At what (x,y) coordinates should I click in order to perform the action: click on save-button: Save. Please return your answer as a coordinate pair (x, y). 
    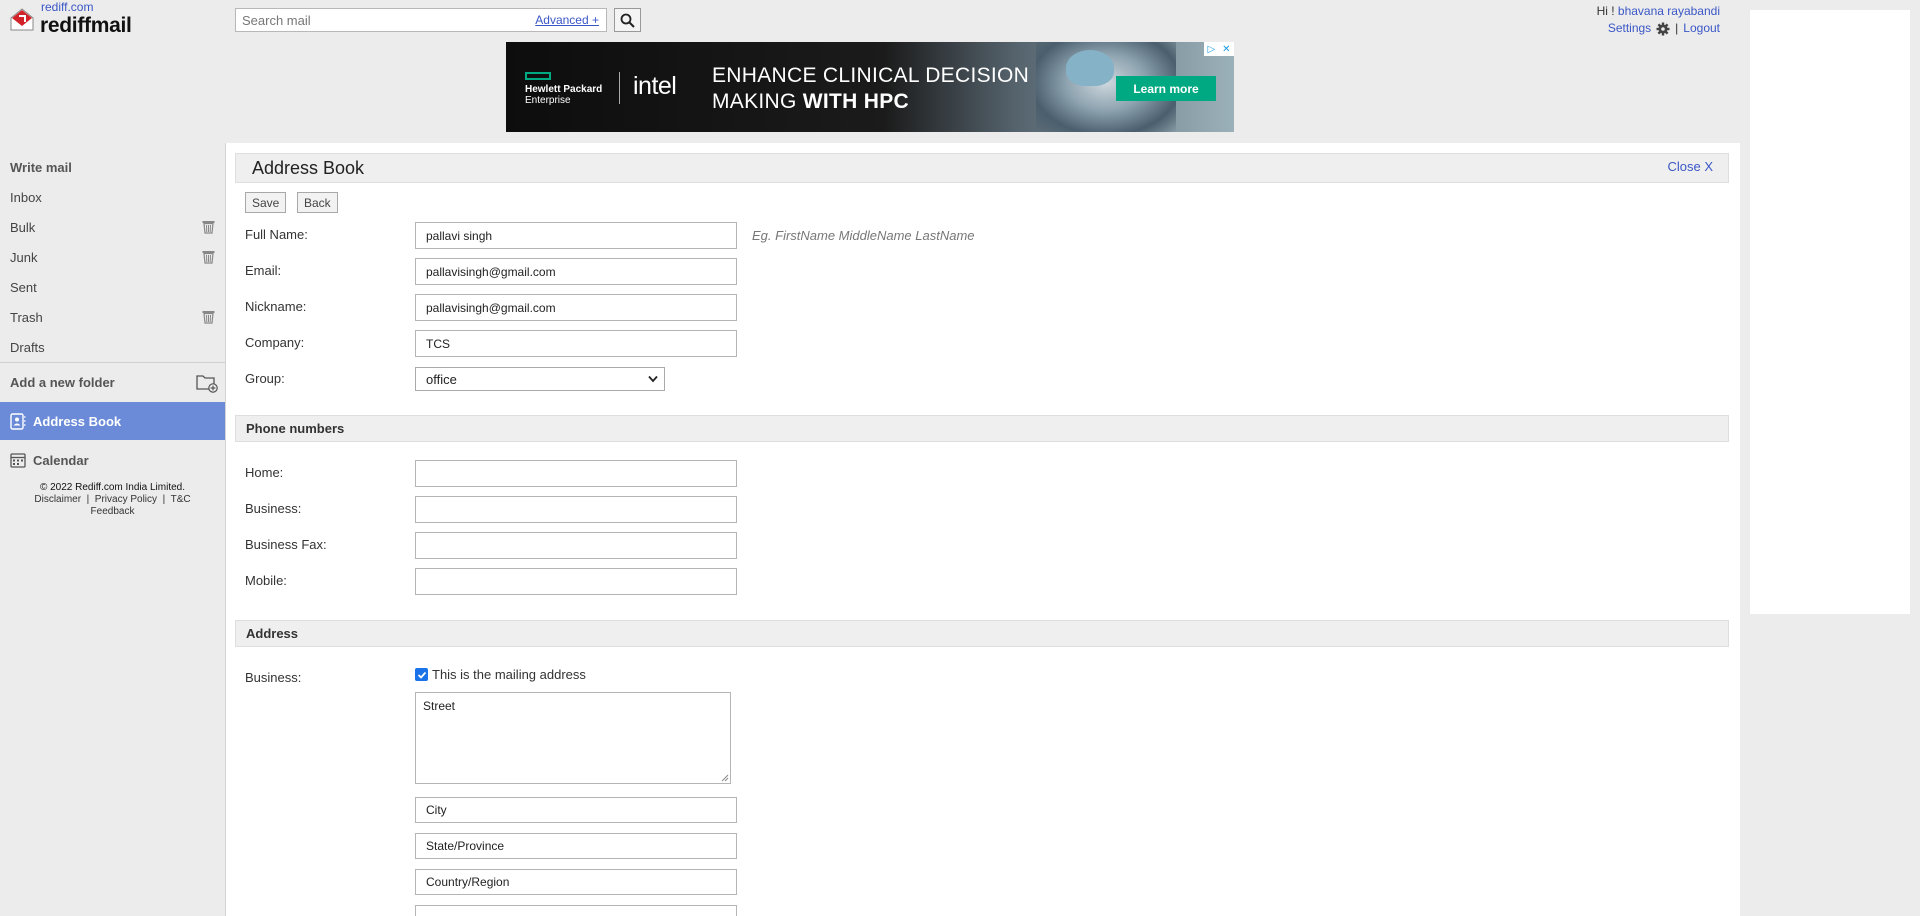
    Looking at the image, I should click on (266, 202).